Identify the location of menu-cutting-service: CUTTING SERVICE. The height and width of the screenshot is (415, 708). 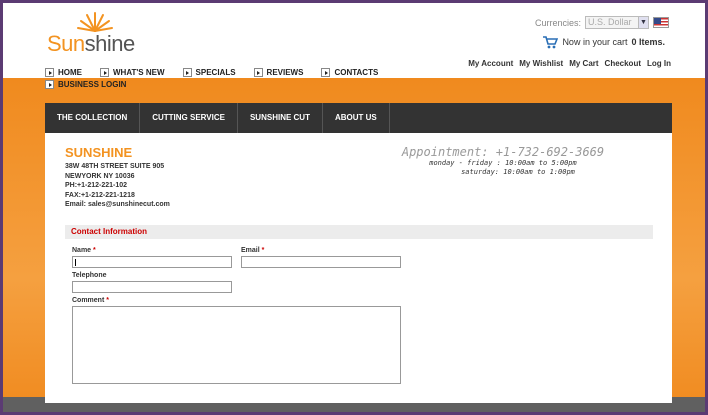
(189, 118).